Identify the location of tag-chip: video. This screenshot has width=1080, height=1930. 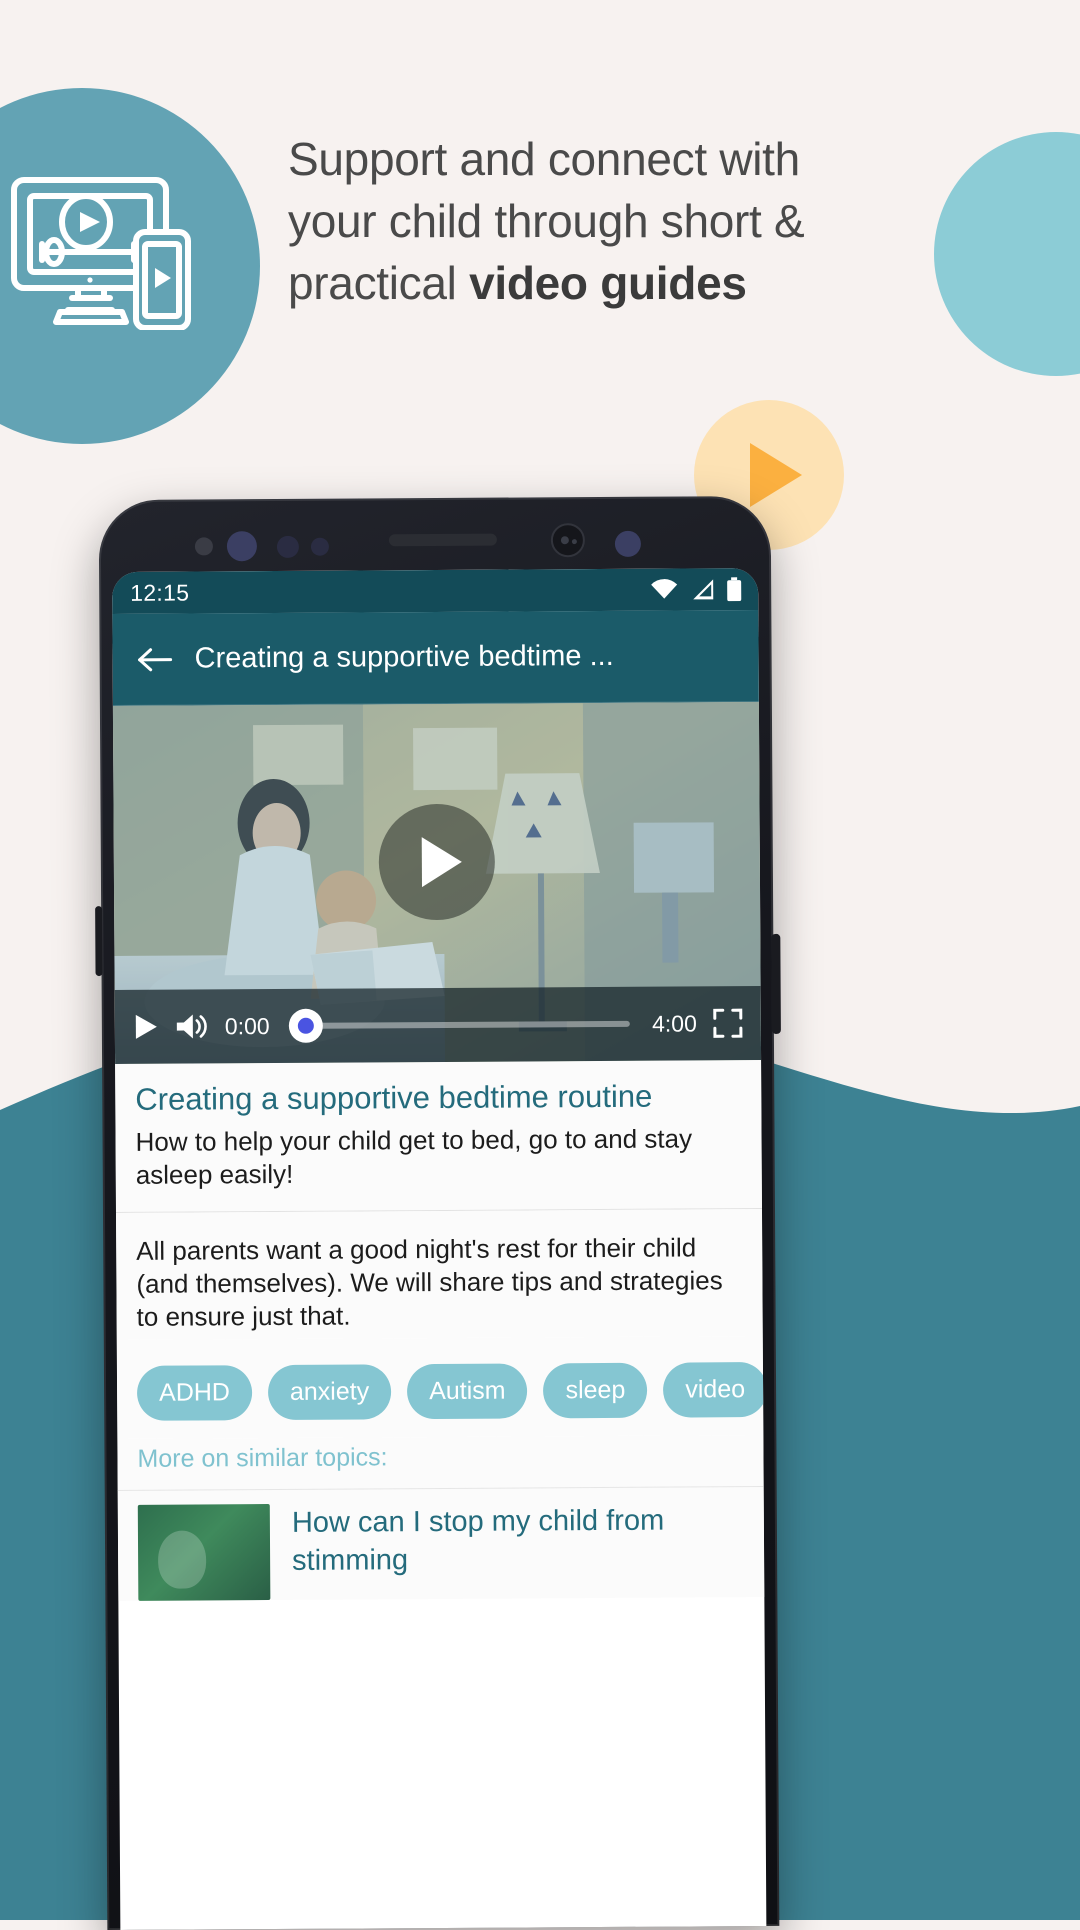
(714, 1390).